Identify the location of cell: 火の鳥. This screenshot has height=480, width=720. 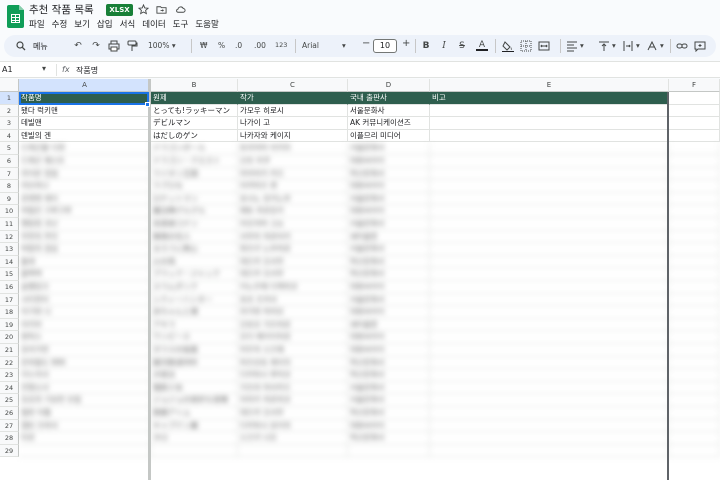
(194, 262).